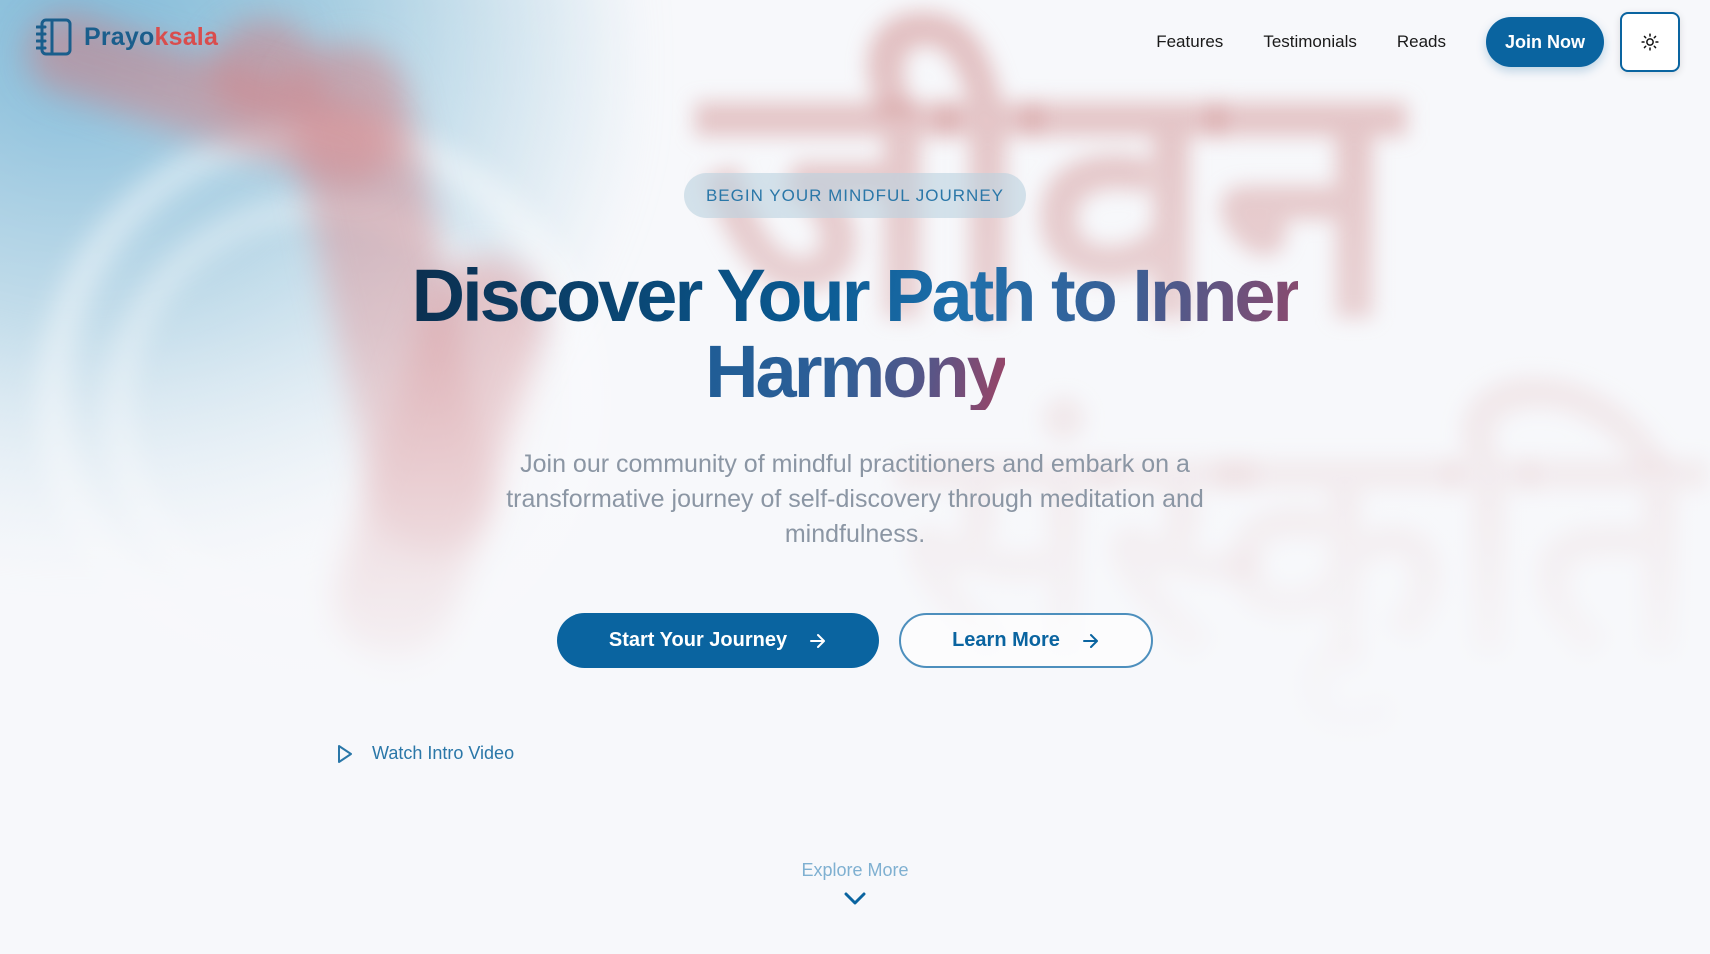  I want to click on brand-name: Prayoksala, so click(151, 37).